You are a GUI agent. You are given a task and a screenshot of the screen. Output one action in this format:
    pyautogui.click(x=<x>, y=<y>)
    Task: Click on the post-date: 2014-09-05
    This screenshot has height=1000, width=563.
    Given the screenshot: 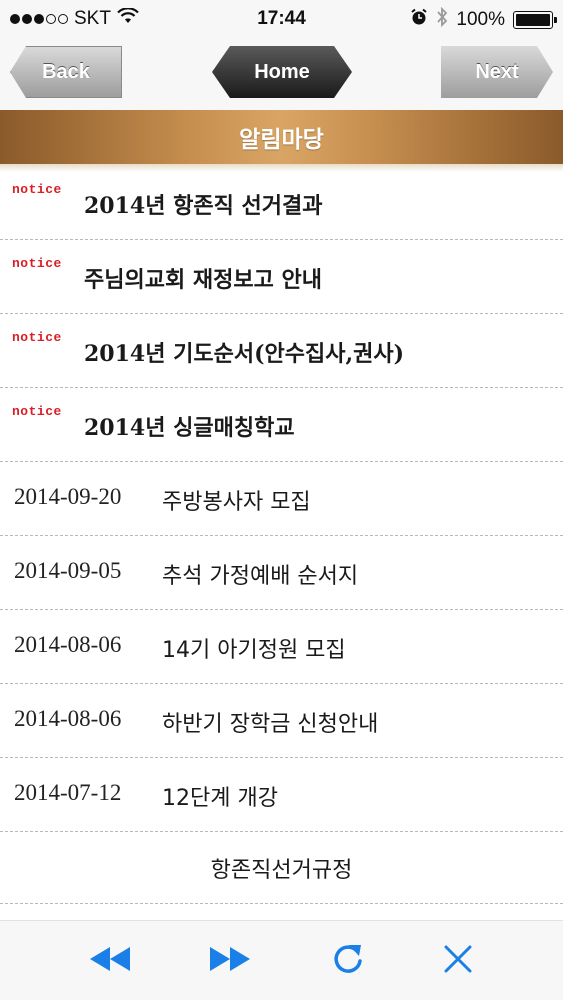 What is the action you would take?
    pyautogui.click(x=68, y=570)
    